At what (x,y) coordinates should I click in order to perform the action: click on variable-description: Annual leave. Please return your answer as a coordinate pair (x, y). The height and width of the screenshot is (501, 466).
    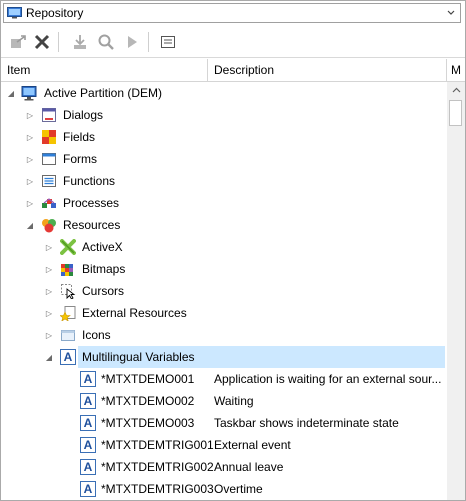
    Looking at the image, I should click on (249, 467).